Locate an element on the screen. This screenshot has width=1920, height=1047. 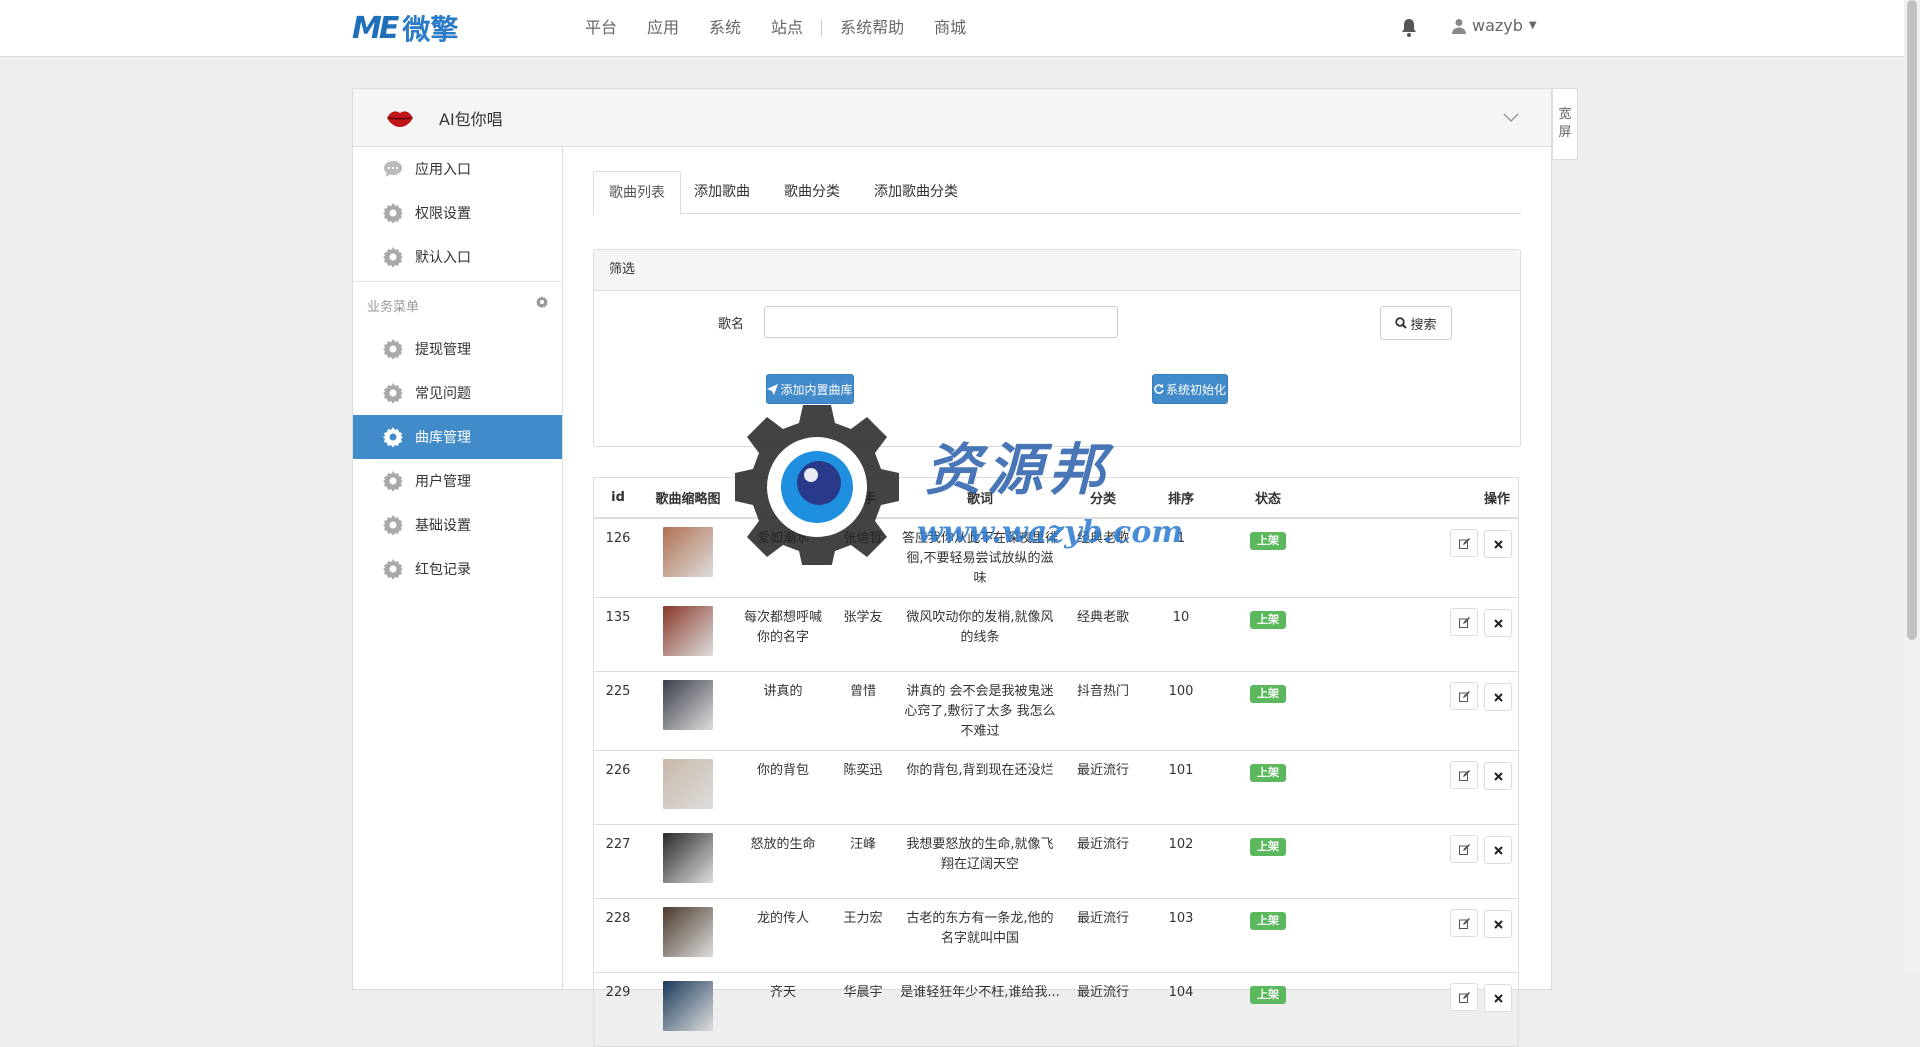
table-row: 229 齐天 华晨宇 是谁轻狂年少不枉,谁给我... 最近流行 104 上架 is located at coordinates (1056, 1009).